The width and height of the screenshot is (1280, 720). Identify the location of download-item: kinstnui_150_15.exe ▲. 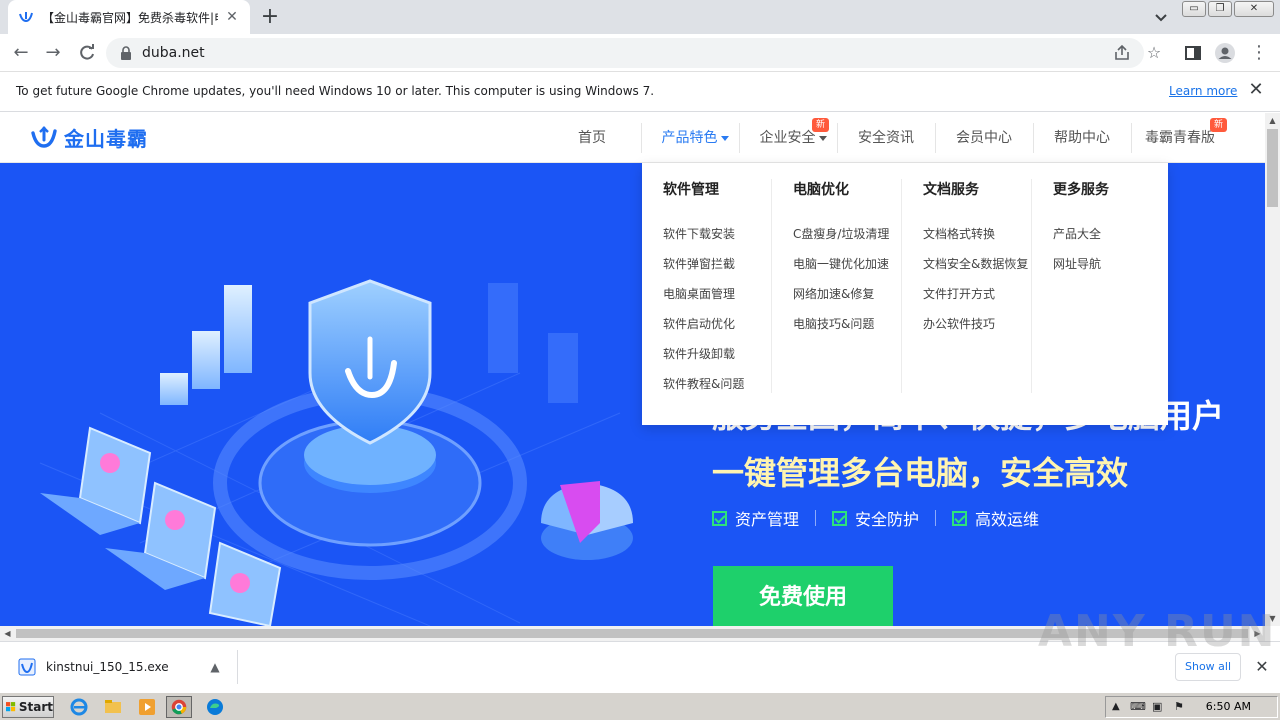
(125, 667).